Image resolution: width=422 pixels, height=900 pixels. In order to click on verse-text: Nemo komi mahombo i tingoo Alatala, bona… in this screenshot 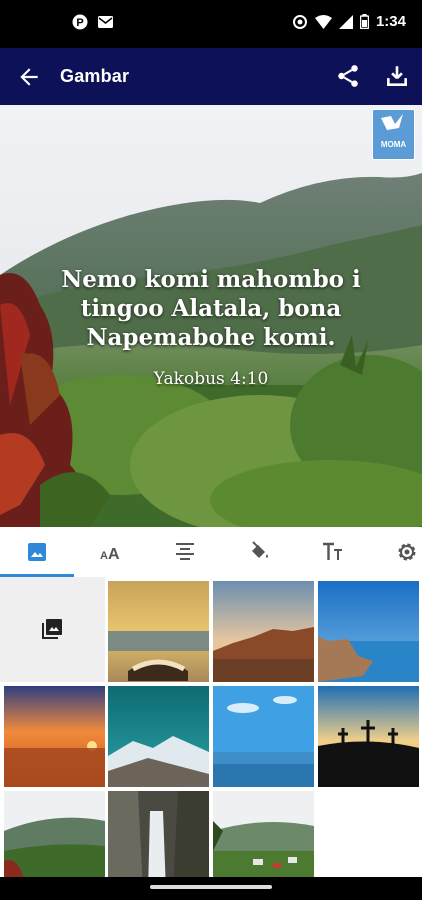, I will do `click(211, 308)`.